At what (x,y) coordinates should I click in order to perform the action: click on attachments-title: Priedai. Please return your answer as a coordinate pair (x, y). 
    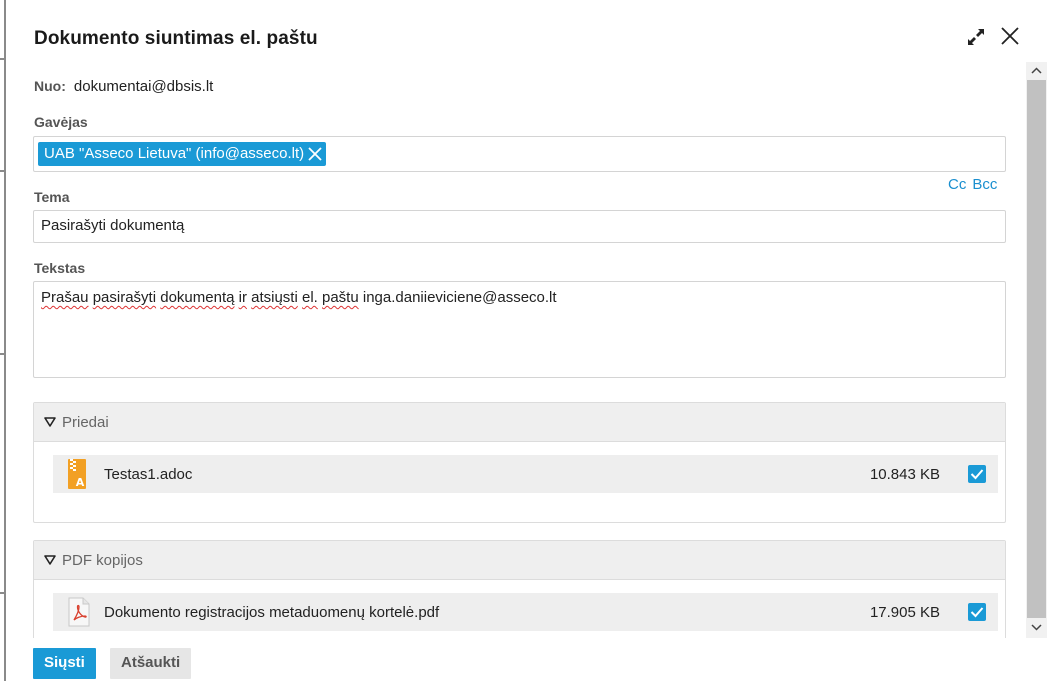
    Looking at the image, I should click on (85, 422).